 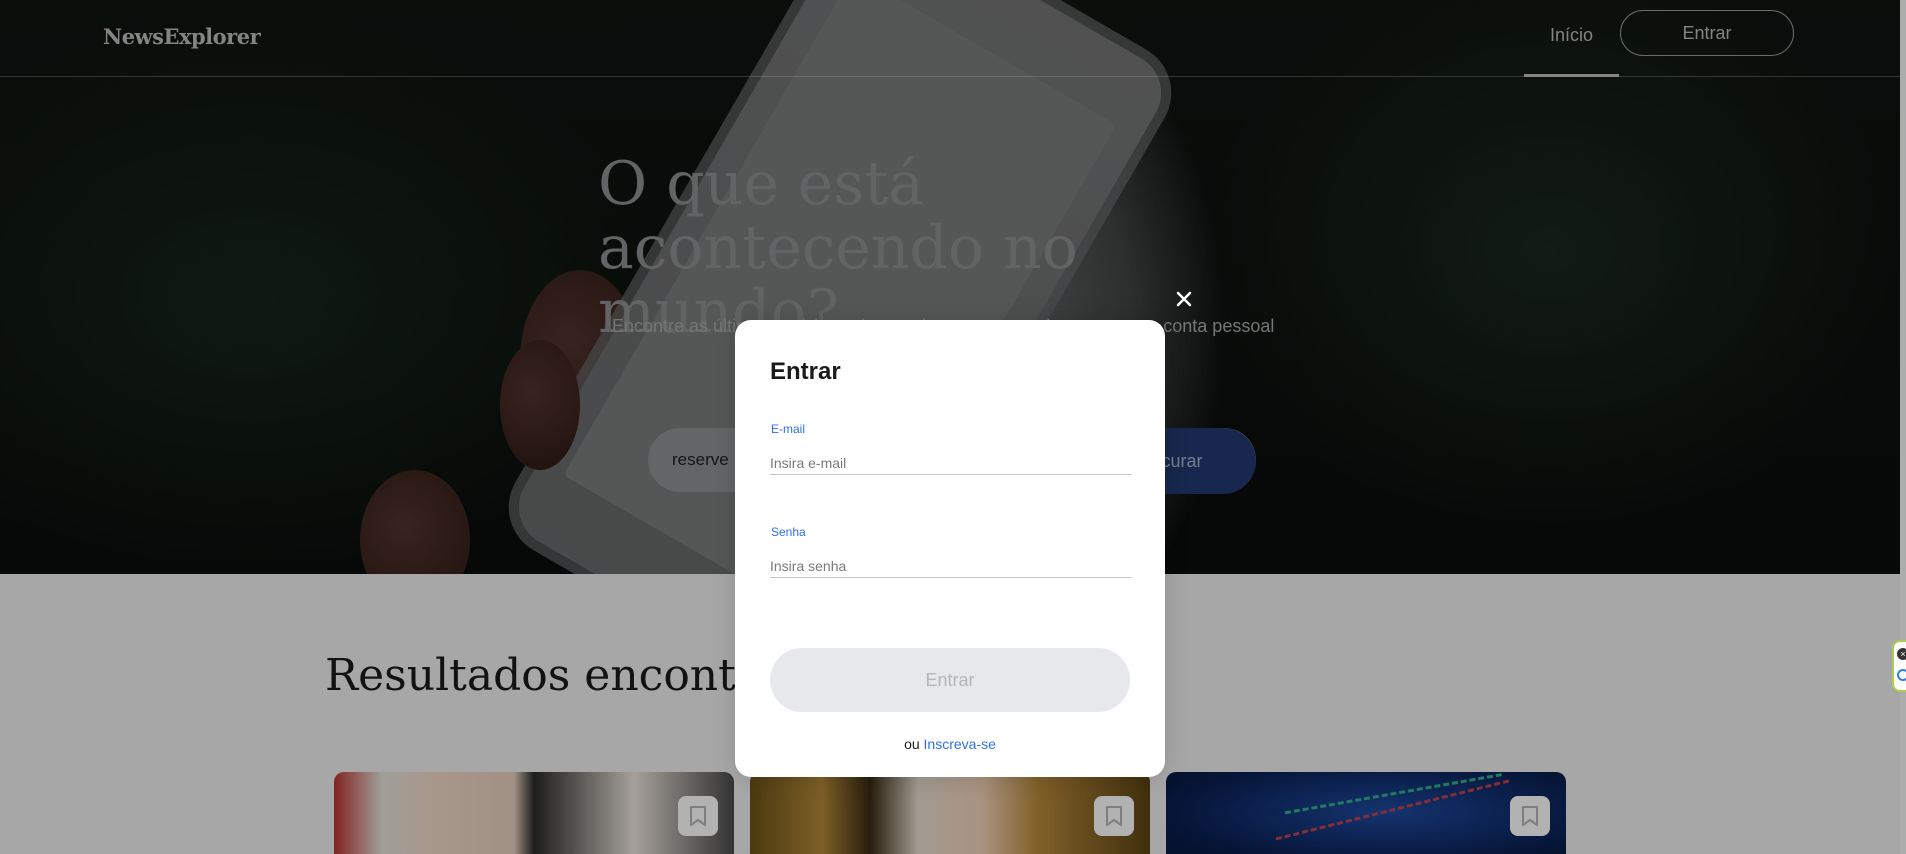 I want to click on email-label: E-mail, so click(x=788, y=429).